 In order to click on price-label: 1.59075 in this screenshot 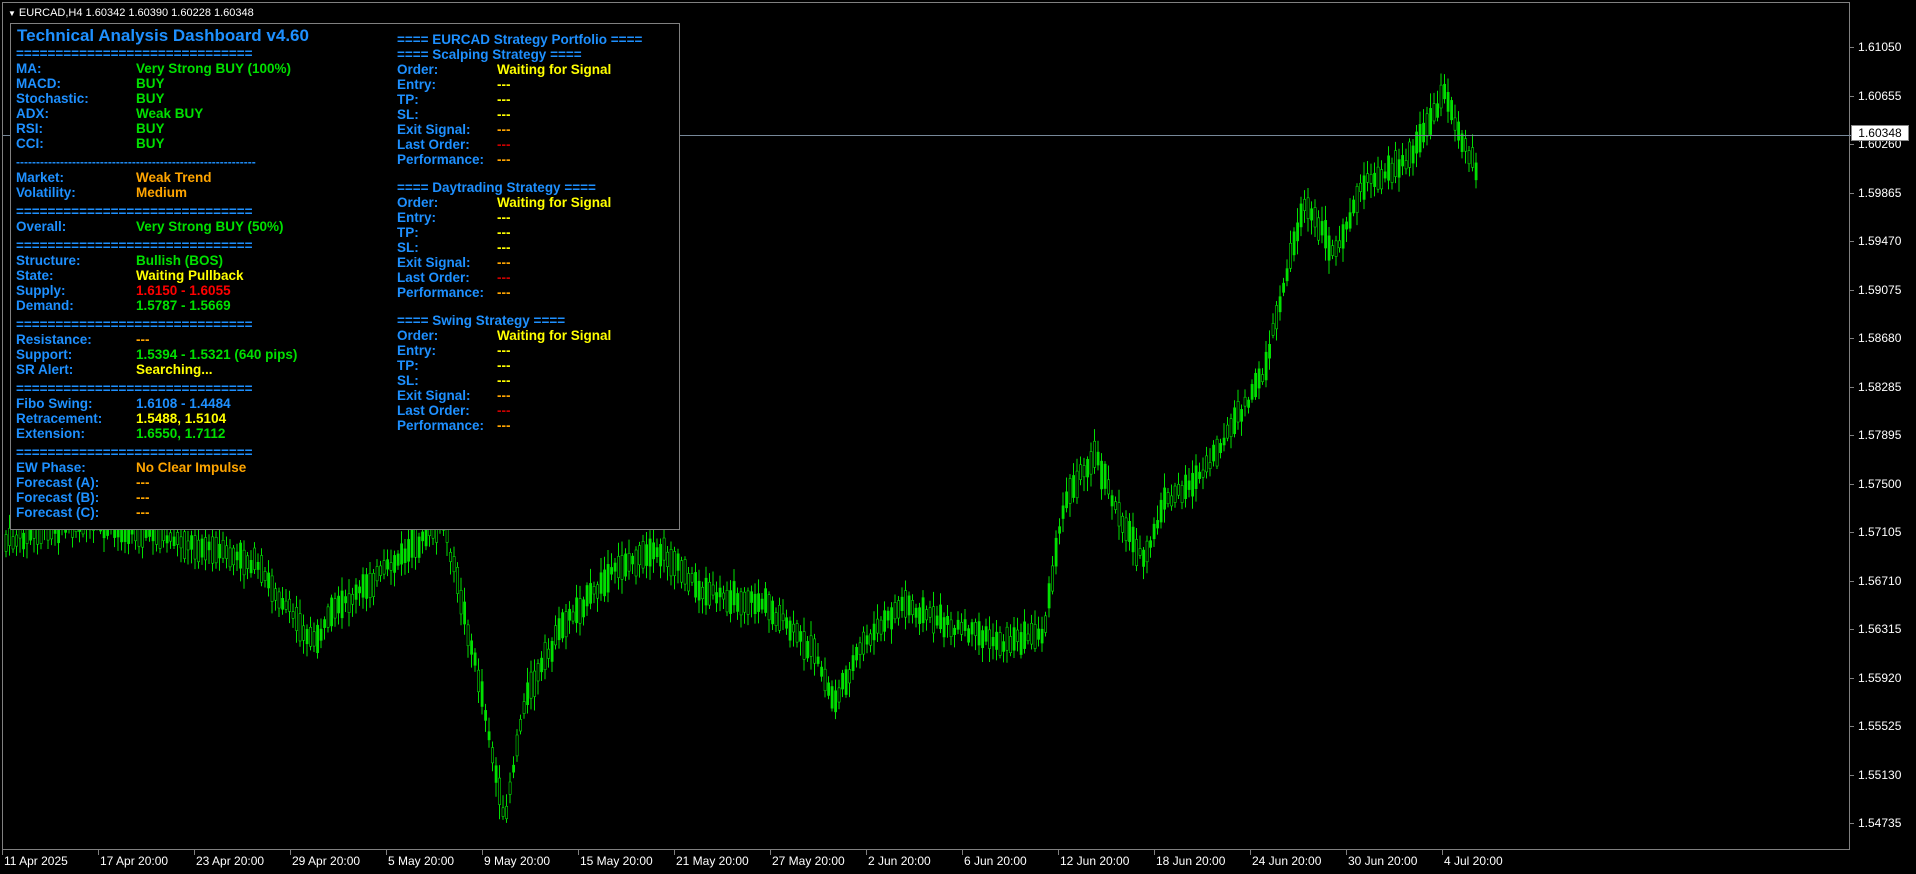, I will do `click(1880, 289)`.